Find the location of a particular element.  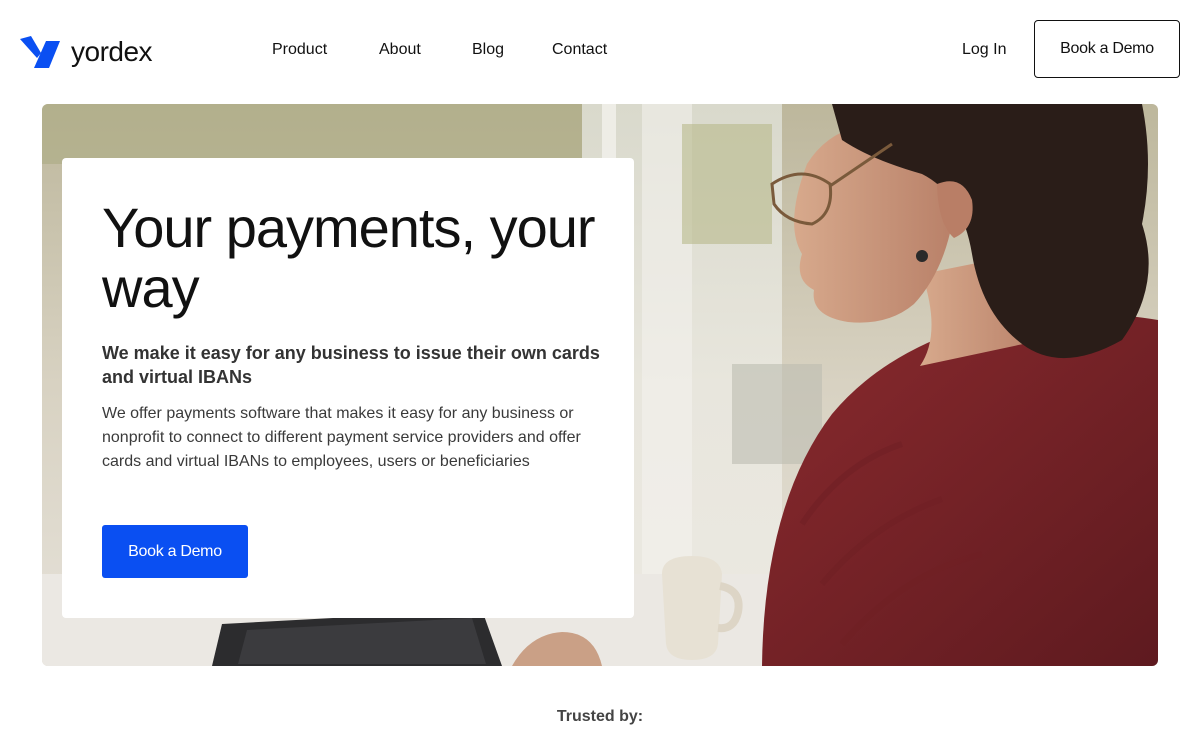

book-demo-header-button: Book a Demo is located at coordinates (1107, 49).